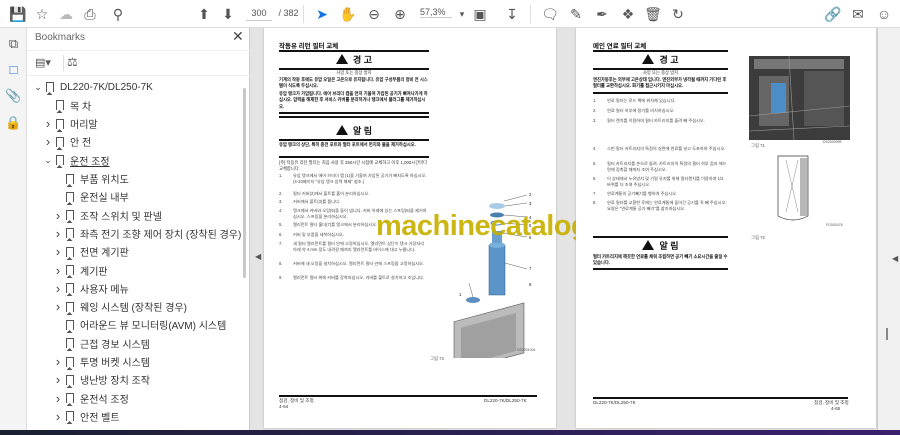  What do you see at coordinates (80, 270) in the screenshot?
I see `bookmark-item: › 계기판` at bounding box center [80, 270].